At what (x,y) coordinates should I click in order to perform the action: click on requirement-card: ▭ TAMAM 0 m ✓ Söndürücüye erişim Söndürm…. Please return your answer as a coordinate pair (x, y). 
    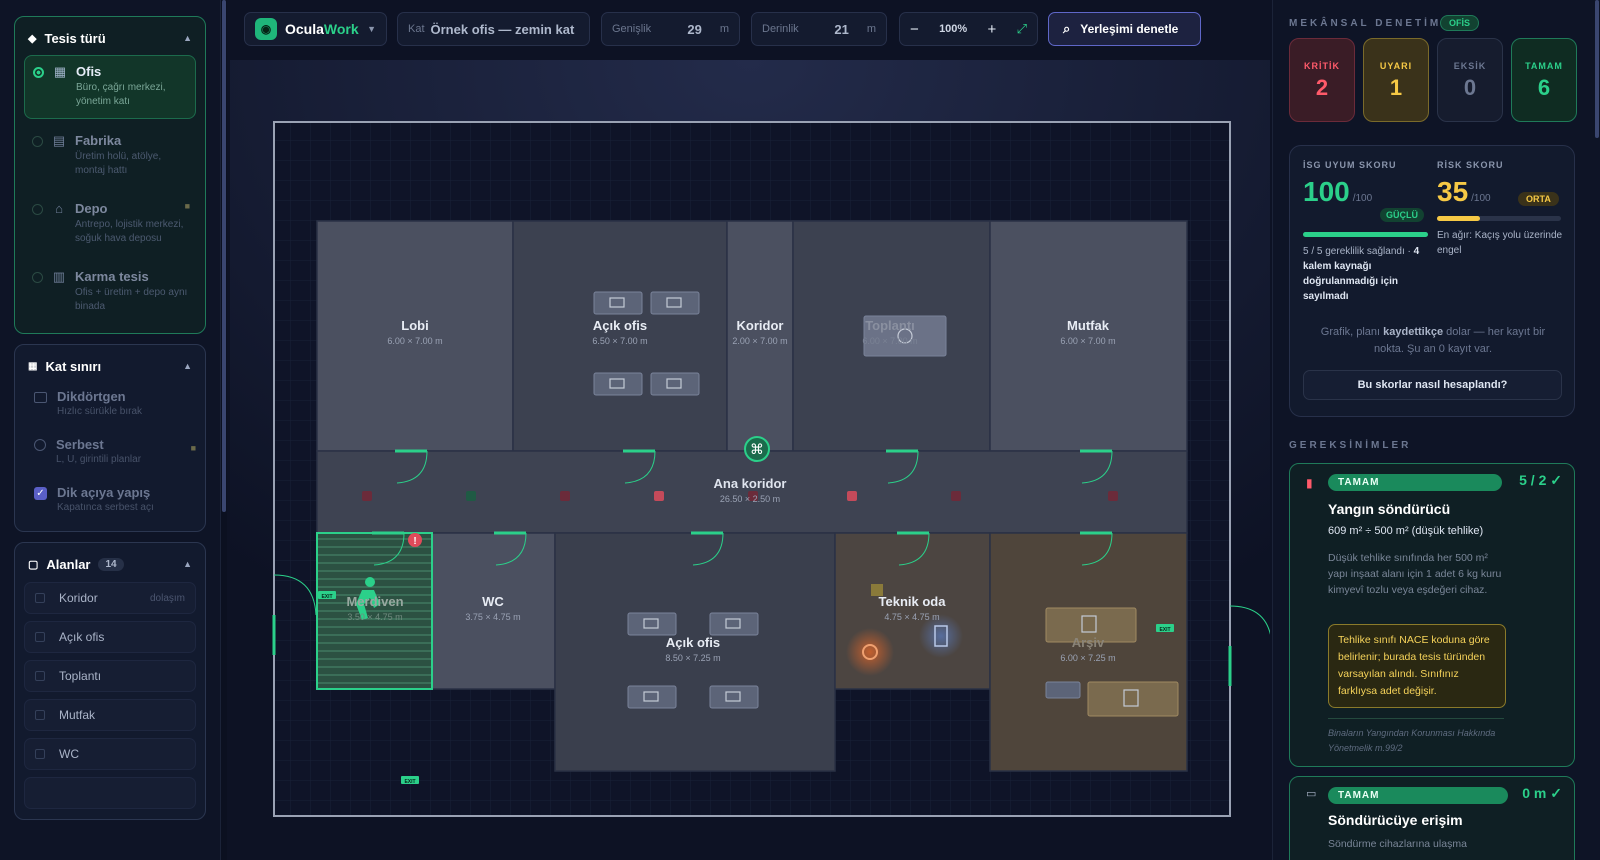
    Looking at the image, I should click on (1432, 818).